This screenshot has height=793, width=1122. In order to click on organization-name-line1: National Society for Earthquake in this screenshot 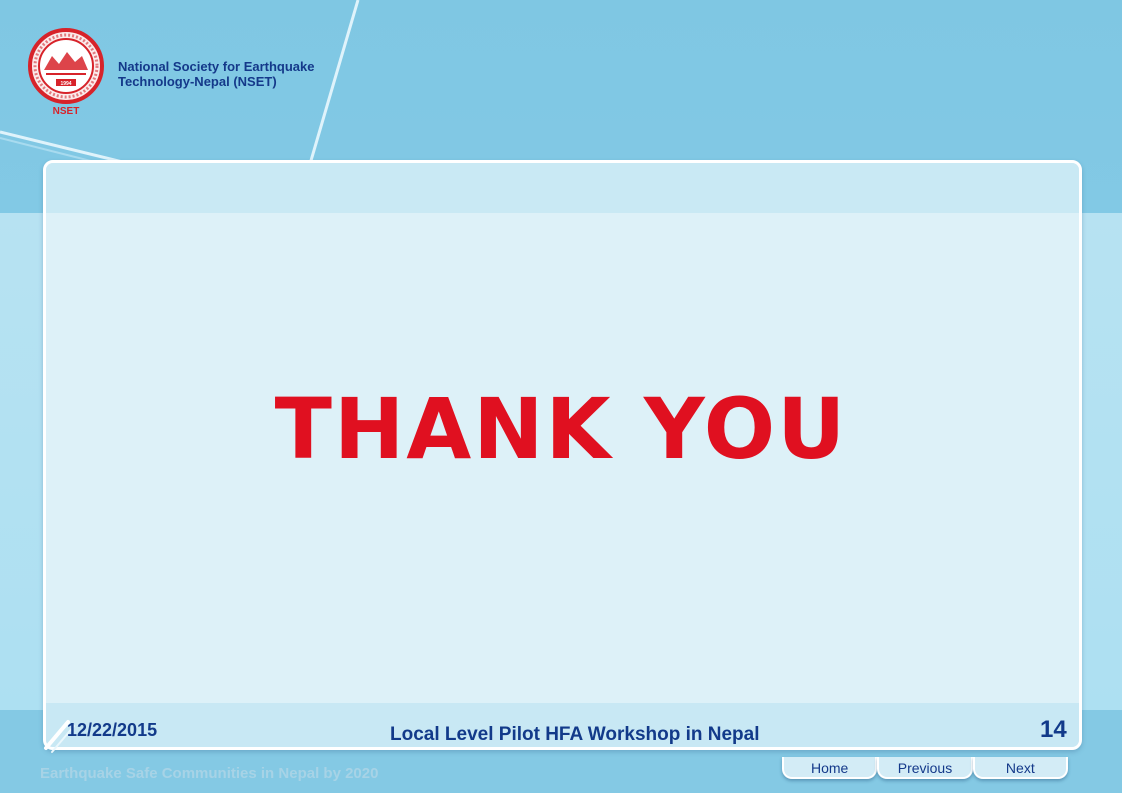, I will do `click(216, 66)`.